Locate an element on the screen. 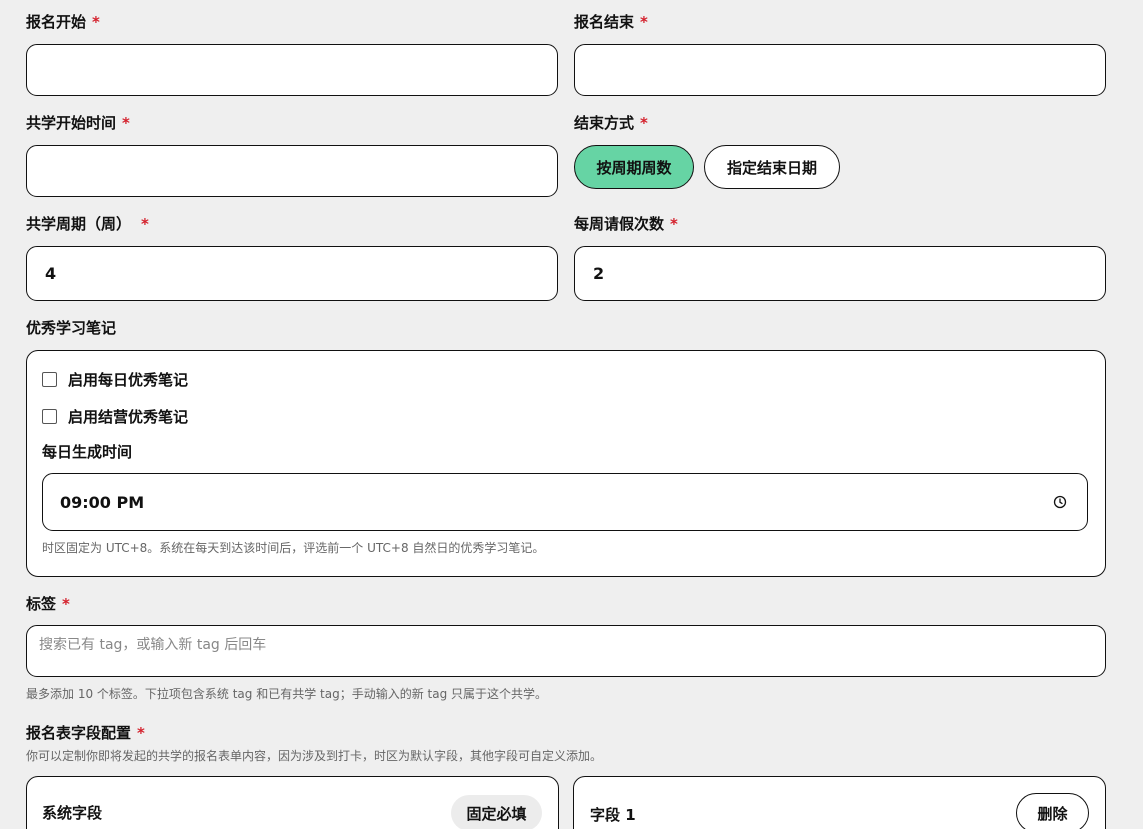 This screenshot has height=829, width=1143. end-mode-label: 结束方式 * is located at coordinates (611, 123).